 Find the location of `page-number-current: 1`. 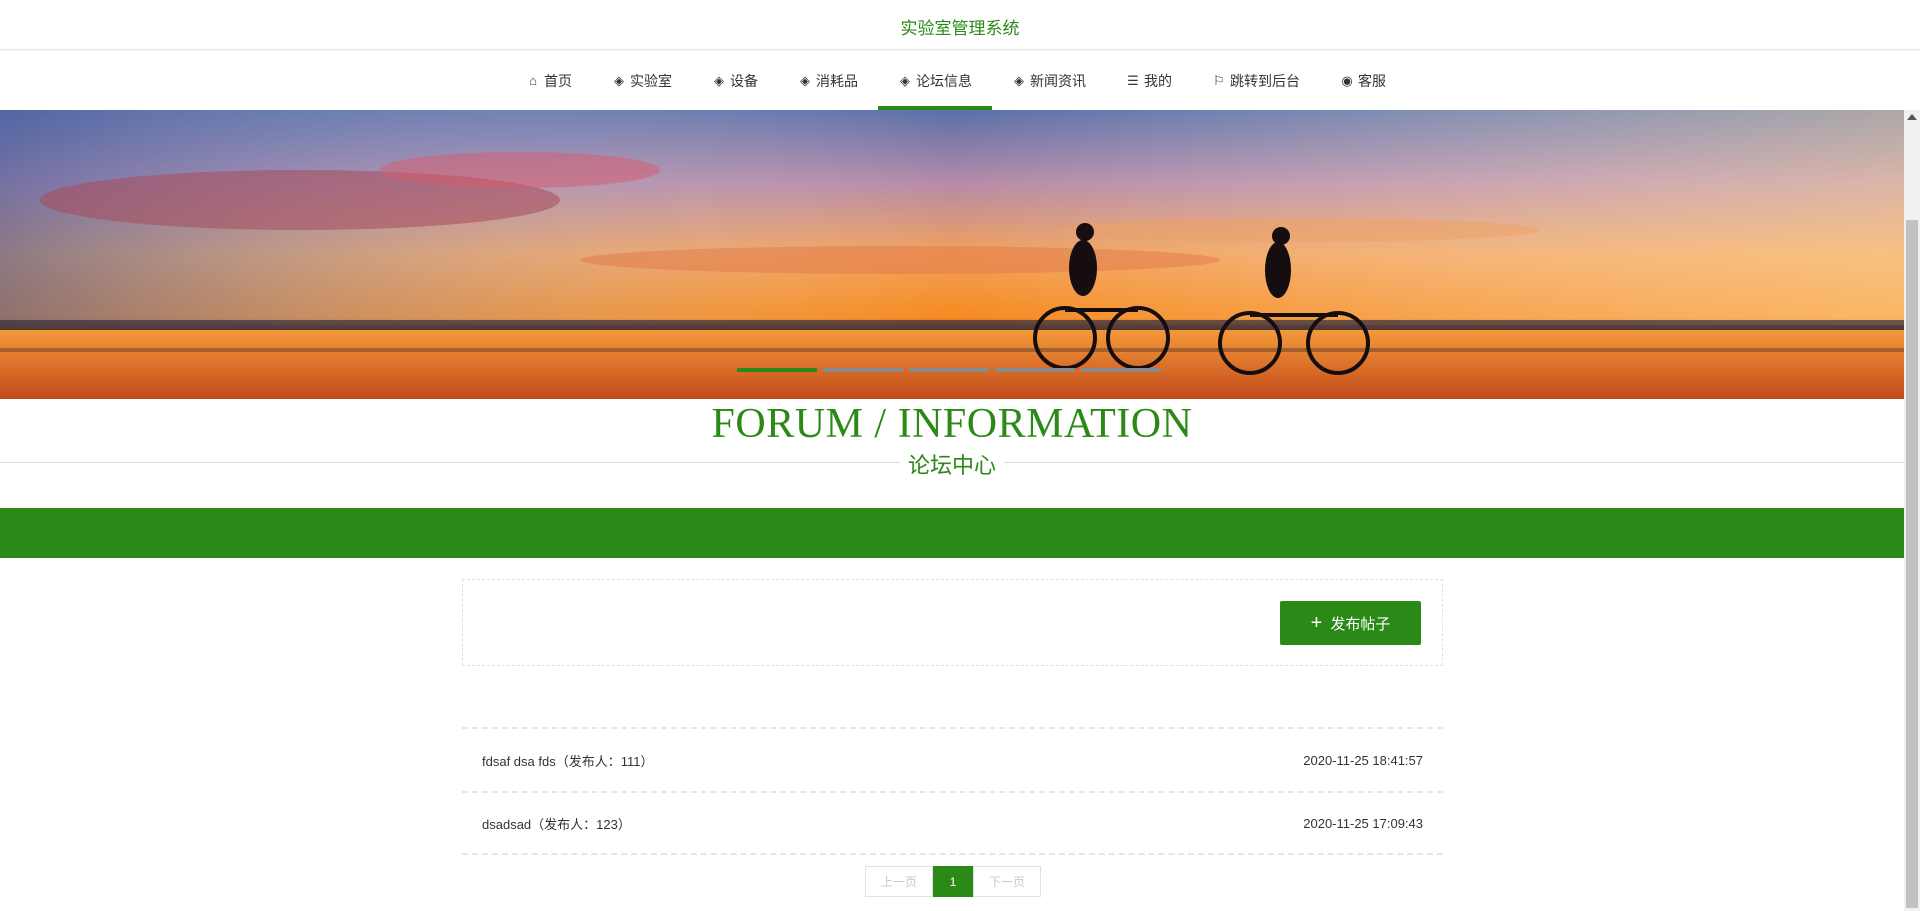

page-number-current: 1 is located at coordinates (953, 881).